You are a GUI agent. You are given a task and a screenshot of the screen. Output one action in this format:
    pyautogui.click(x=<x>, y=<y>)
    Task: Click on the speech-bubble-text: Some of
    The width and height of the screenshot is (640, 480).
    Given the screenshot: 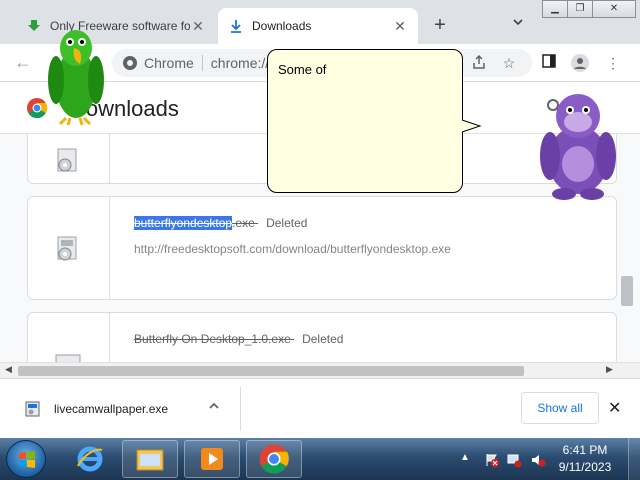 What is the action you would take?
    pyautogui.click(x=302, y=69)
    